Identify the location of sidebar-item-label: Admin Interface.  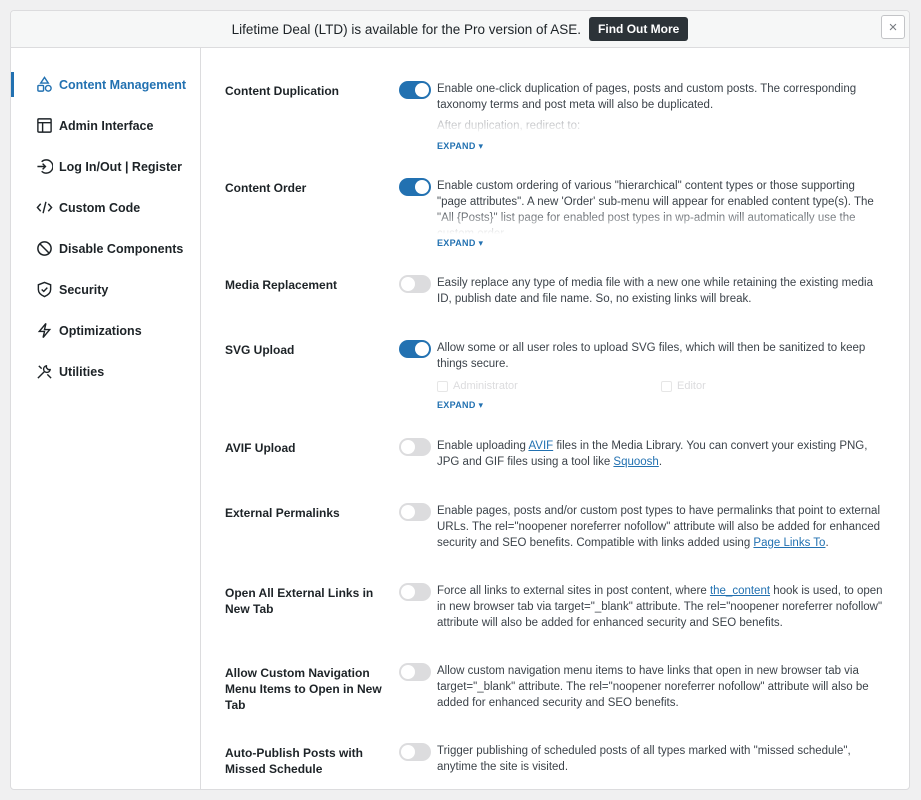
(106, 125).